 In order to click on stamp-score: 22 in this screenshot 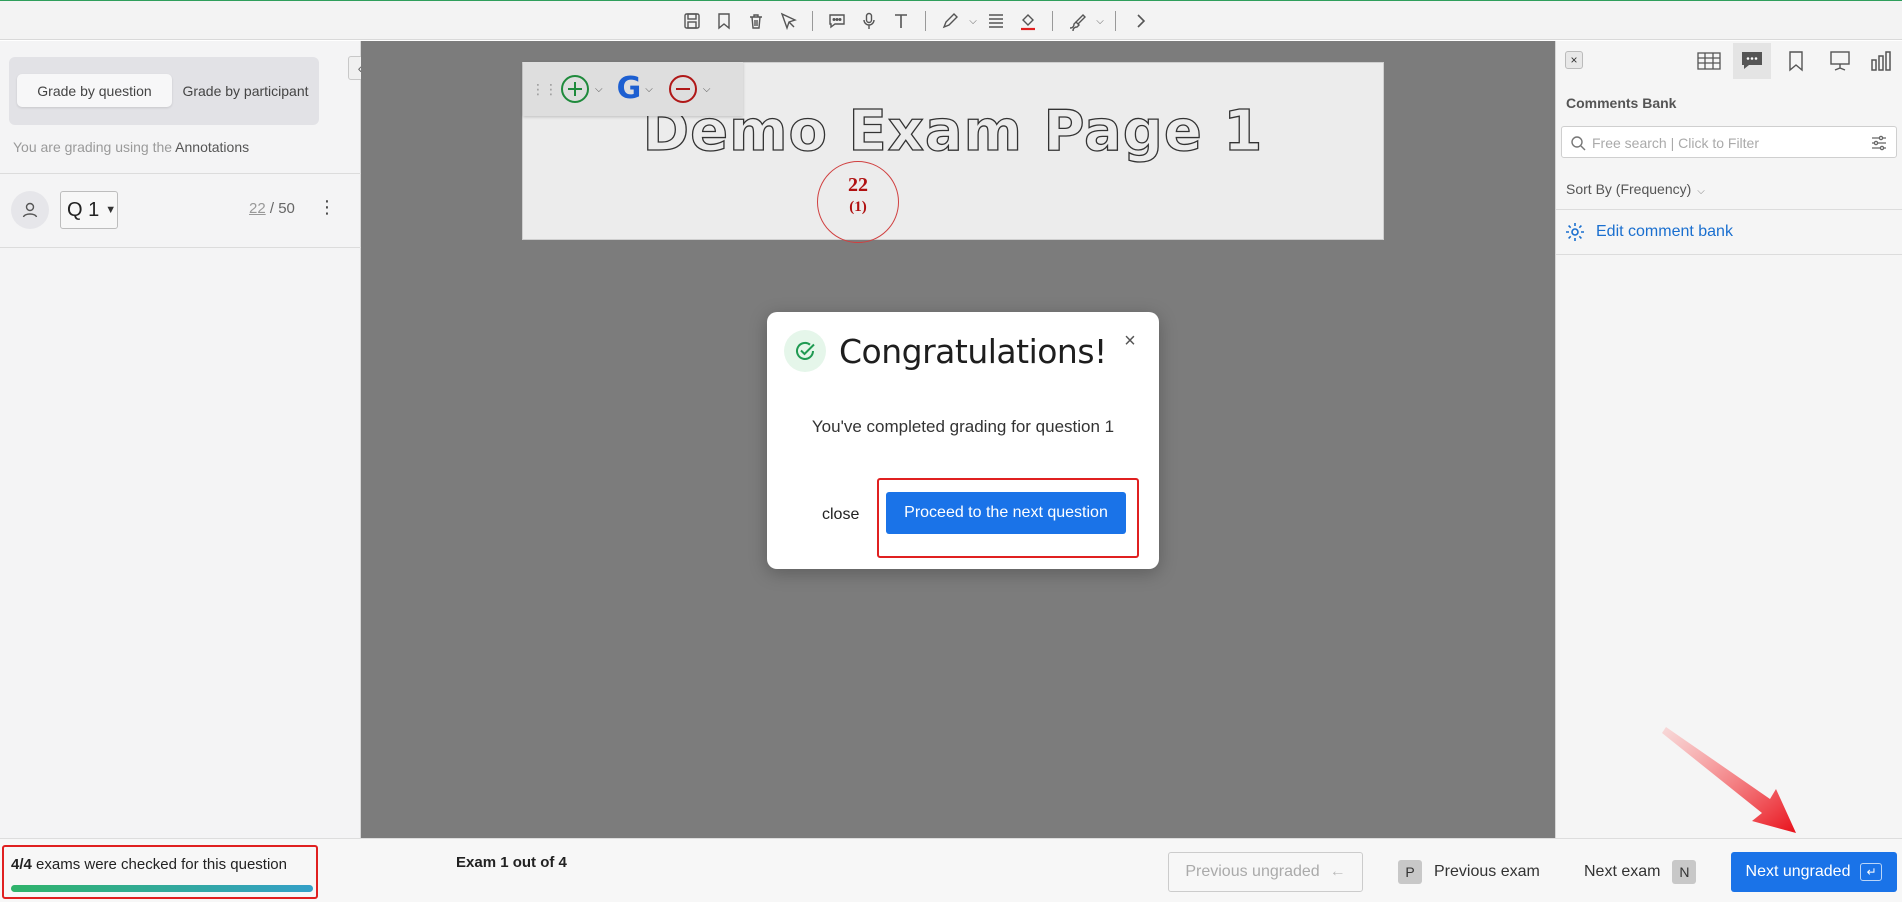, I will do `click(858, 185)`.